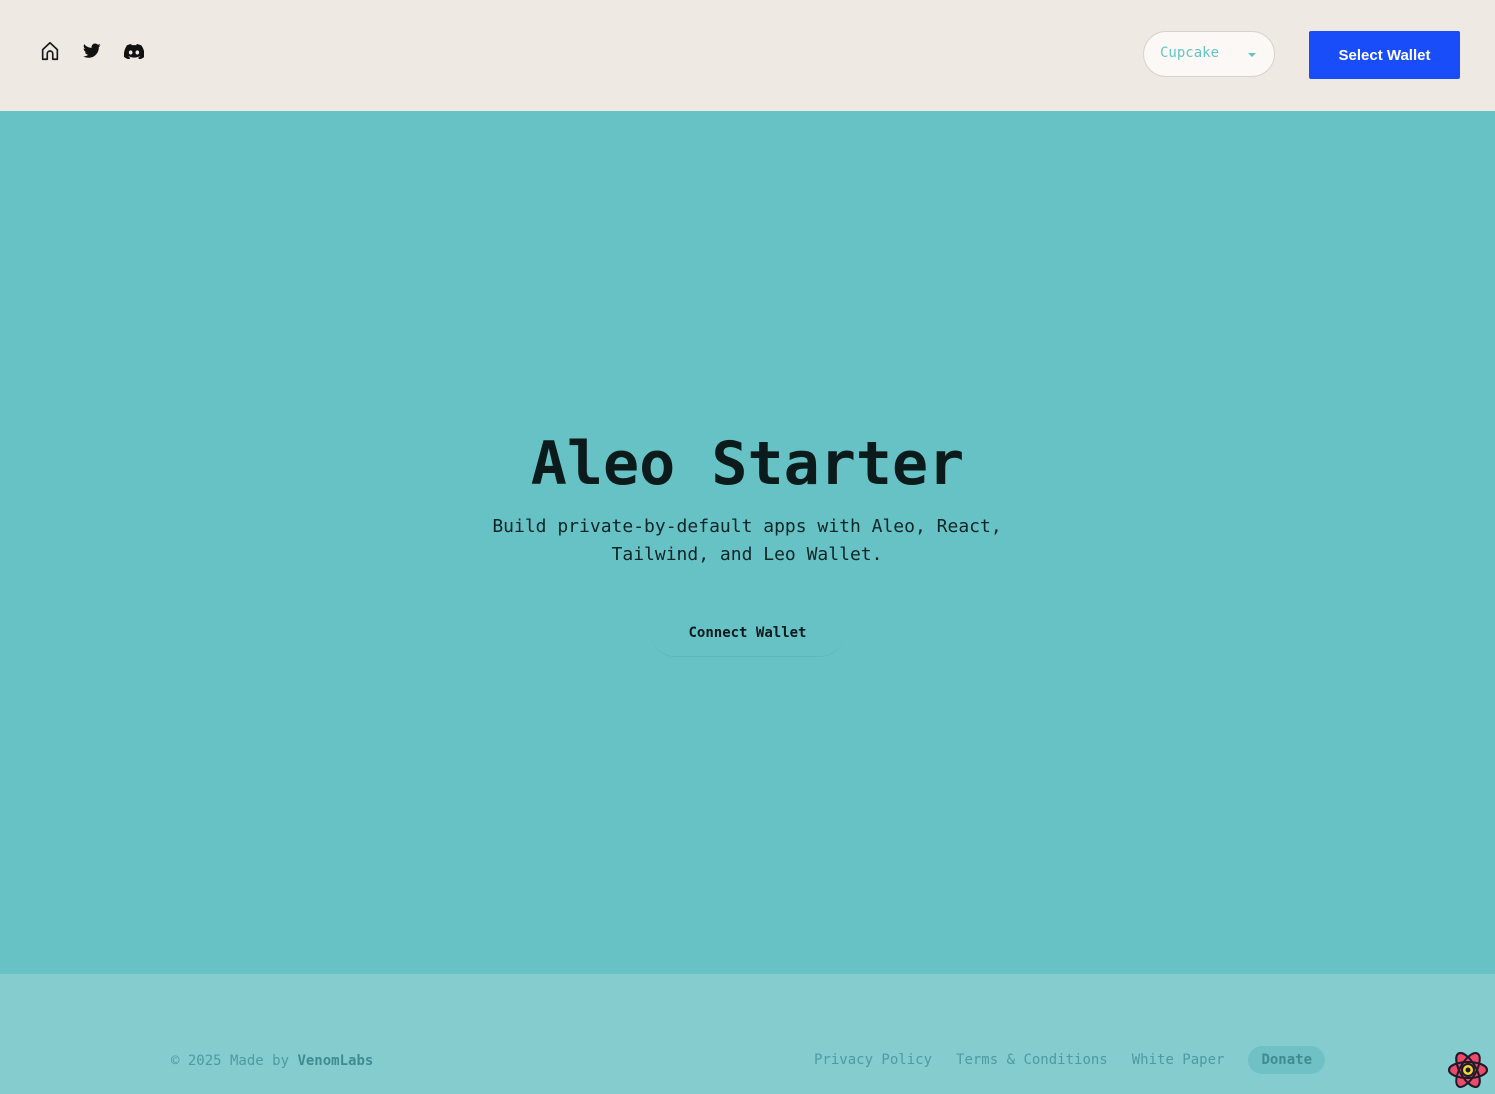  I want to click on nav-icon-group, so click(92, 51).